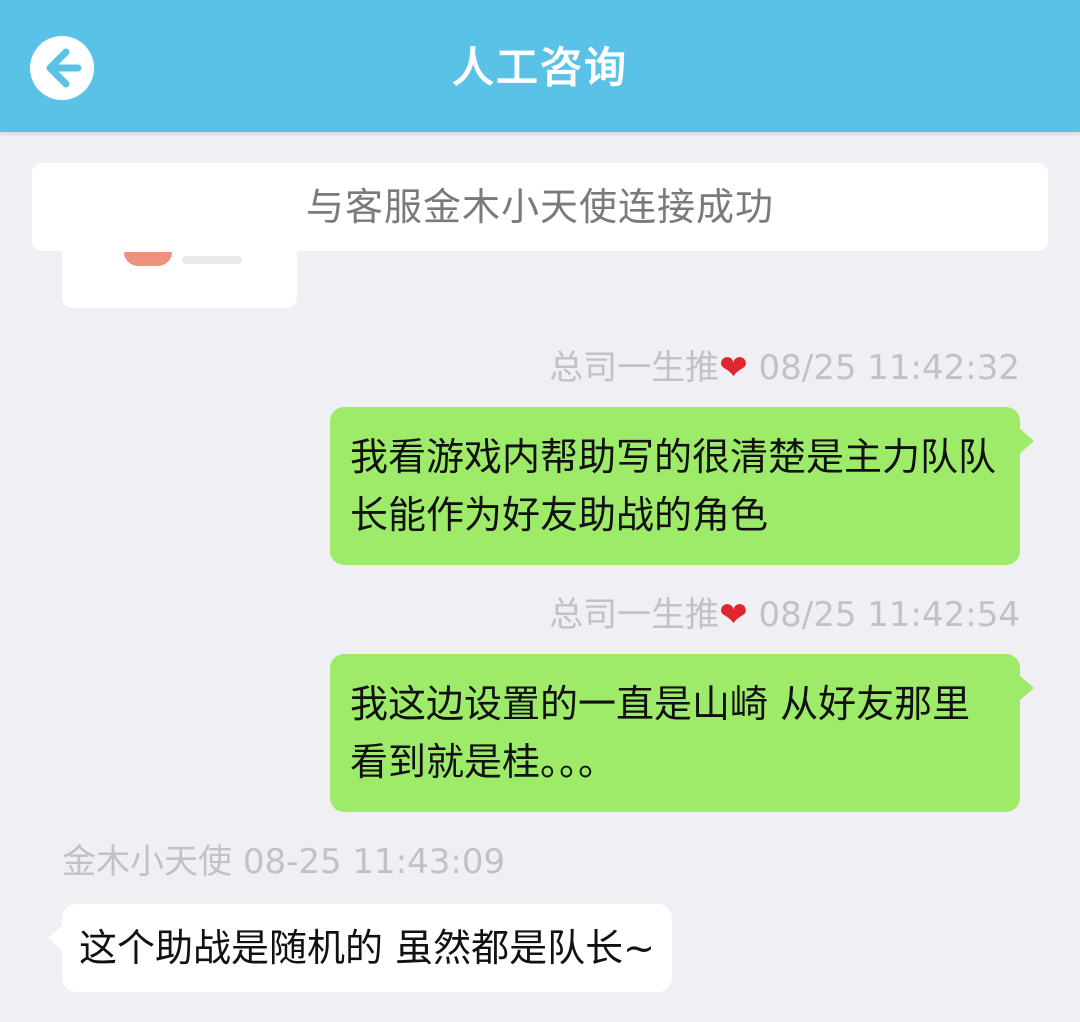 The height and width of the screenshot is (1022, 1080). I want to click on message-text: 这个助战是随机的 虽然都是队长~, so click(367, 948).